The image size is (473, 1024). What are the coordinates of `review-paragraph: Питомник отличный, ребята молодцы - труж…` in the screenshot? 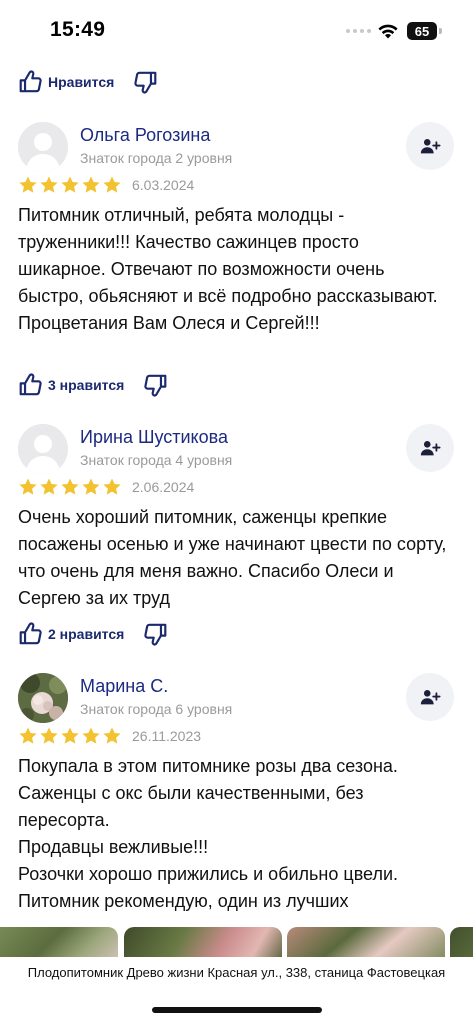 It's located at (228, 269).